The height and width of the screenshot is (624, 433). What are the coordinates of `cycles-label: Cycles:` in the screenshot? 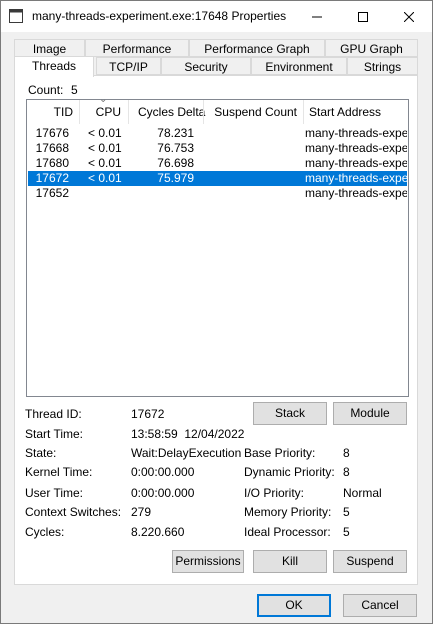 It's located at (45, 532).